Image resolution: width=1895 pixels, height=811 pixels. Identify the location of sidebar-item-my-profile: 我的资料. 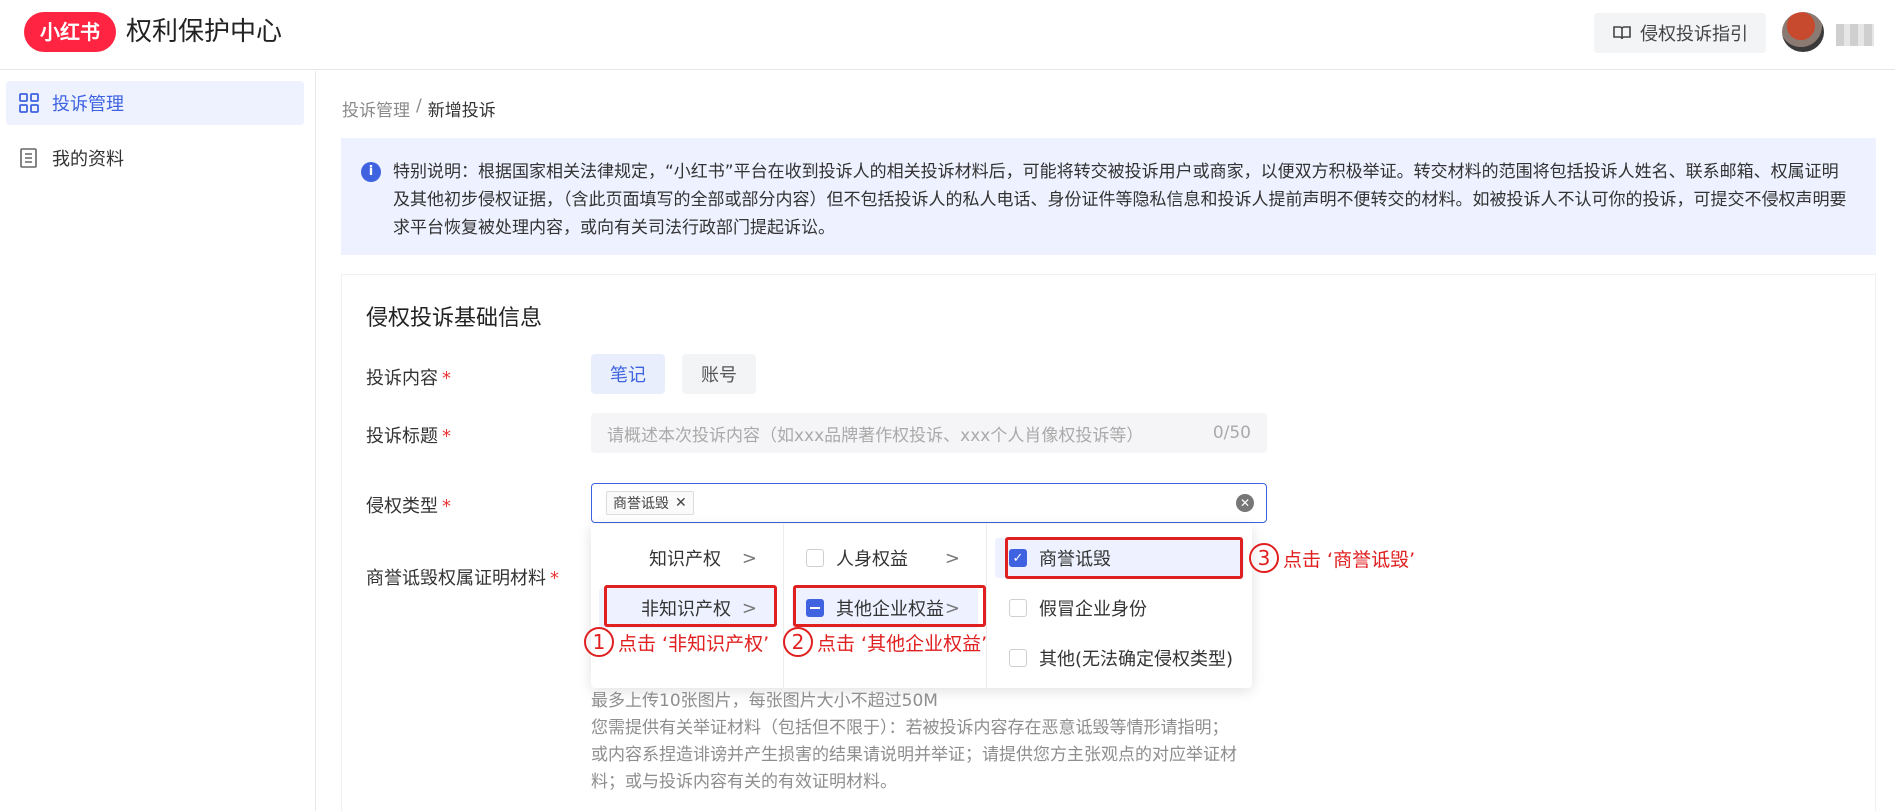
(155, 158).